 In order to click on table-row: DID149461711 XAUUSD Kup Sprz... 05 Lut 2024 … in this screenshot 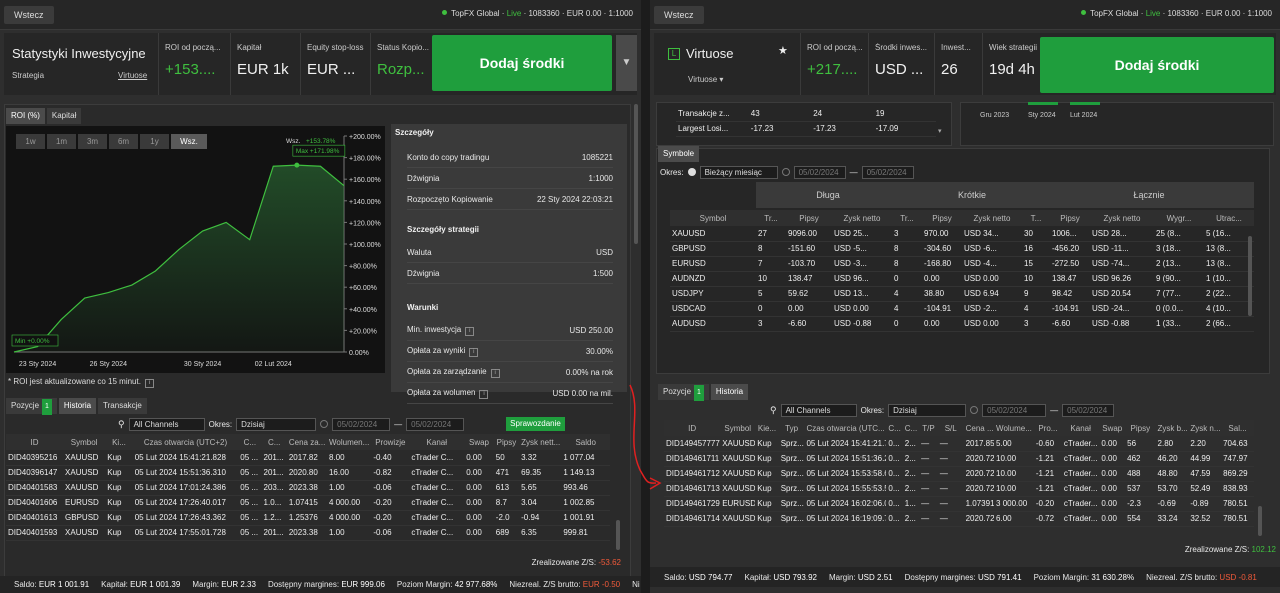, I will do `click(959, 459)`.